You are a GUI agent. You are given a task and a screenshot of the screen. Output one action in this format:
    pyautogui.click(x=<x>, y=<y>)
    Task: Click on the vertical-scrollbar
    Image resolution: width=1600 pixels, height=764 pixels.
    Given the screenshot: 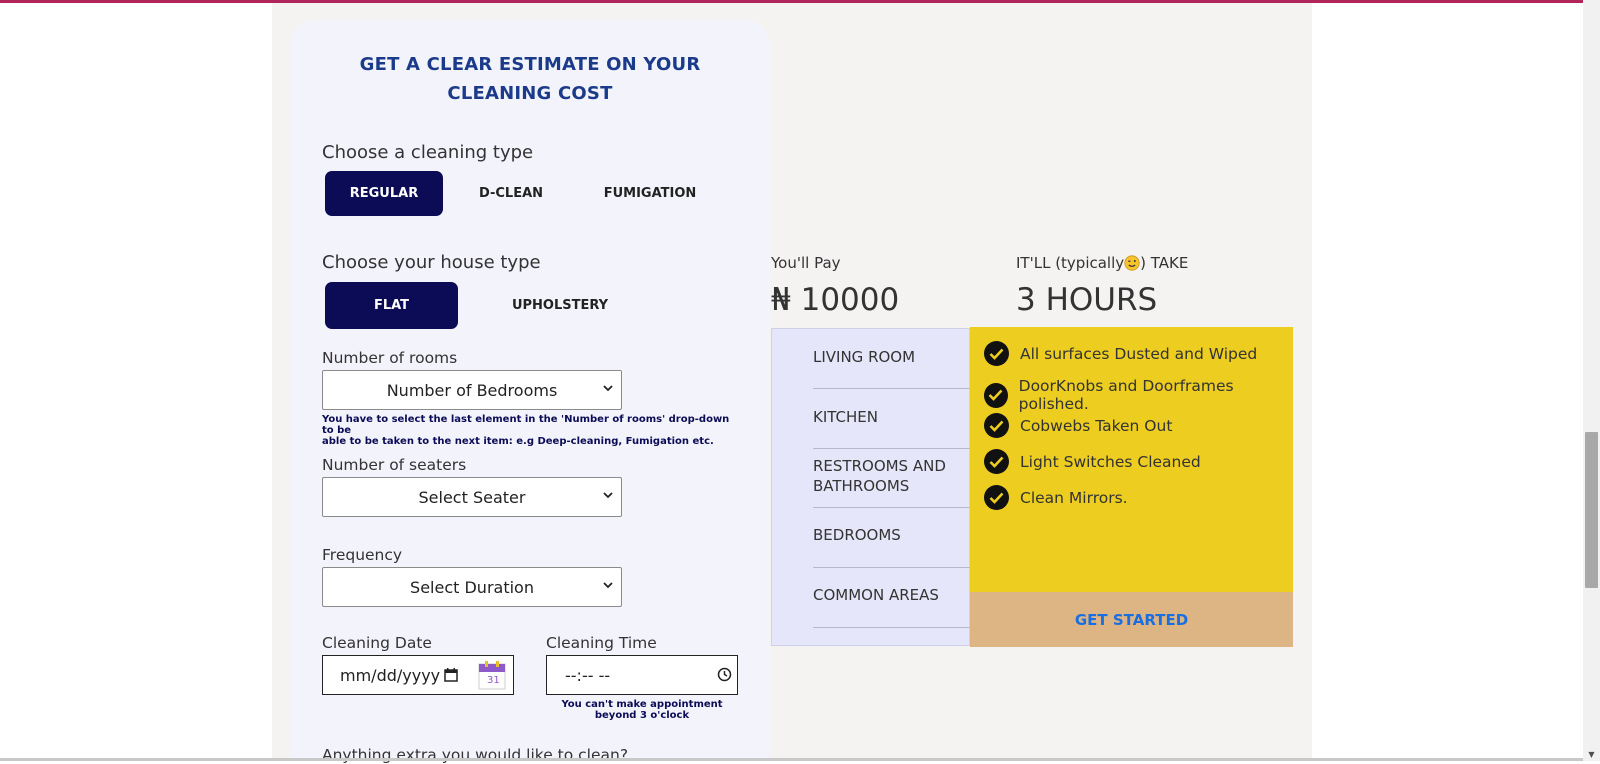 What is the action you would take?
    pyautogui.click(x=1591, y=380)
    